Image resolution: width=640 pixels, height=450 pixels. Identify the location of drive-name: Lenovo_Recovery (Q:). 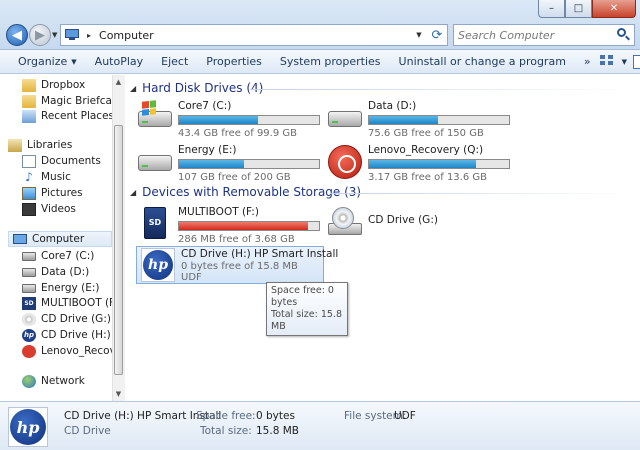
(426, 150).